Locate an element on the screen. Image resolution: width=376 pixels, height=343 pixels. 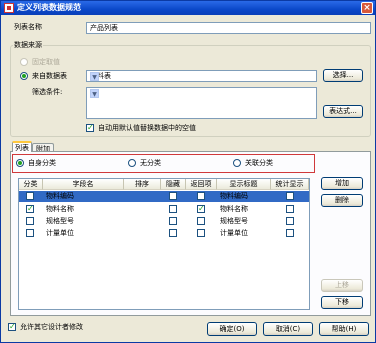
classify-related-label: 关联分类 is located at coordinates (259, 163).